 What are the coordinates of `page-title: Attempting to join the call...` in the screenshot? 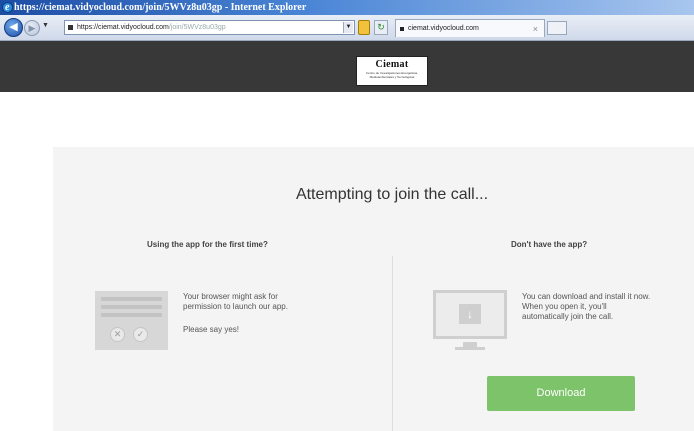 It's located at (392, 194).